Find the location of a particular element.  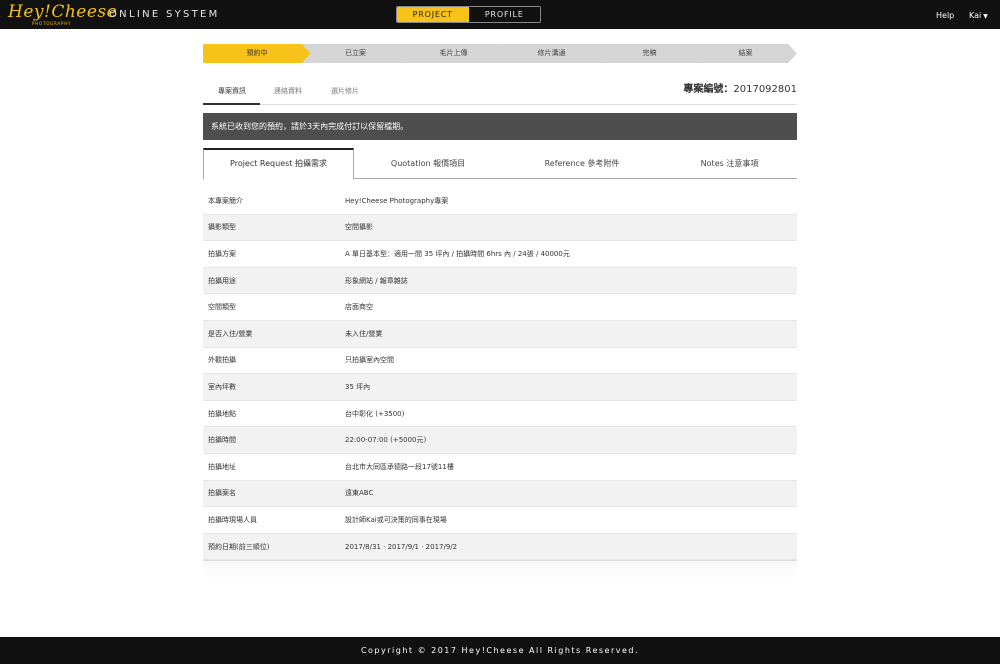

row-label: 拍攝地點 is located at coordinates (222, 413).